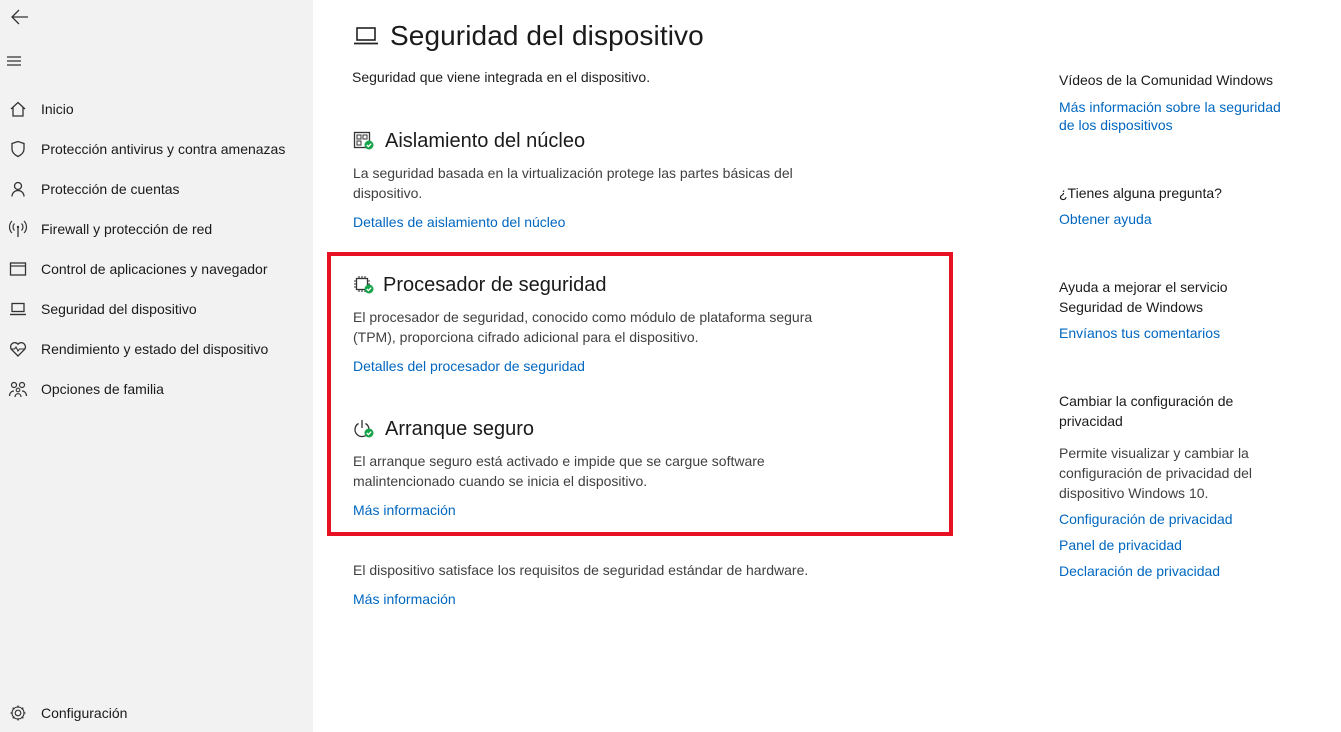 This screenshot has width=1341, height=732. I want to click on sidebar-item-label: Control de aplicaciones y navegador, so click(154, 269).